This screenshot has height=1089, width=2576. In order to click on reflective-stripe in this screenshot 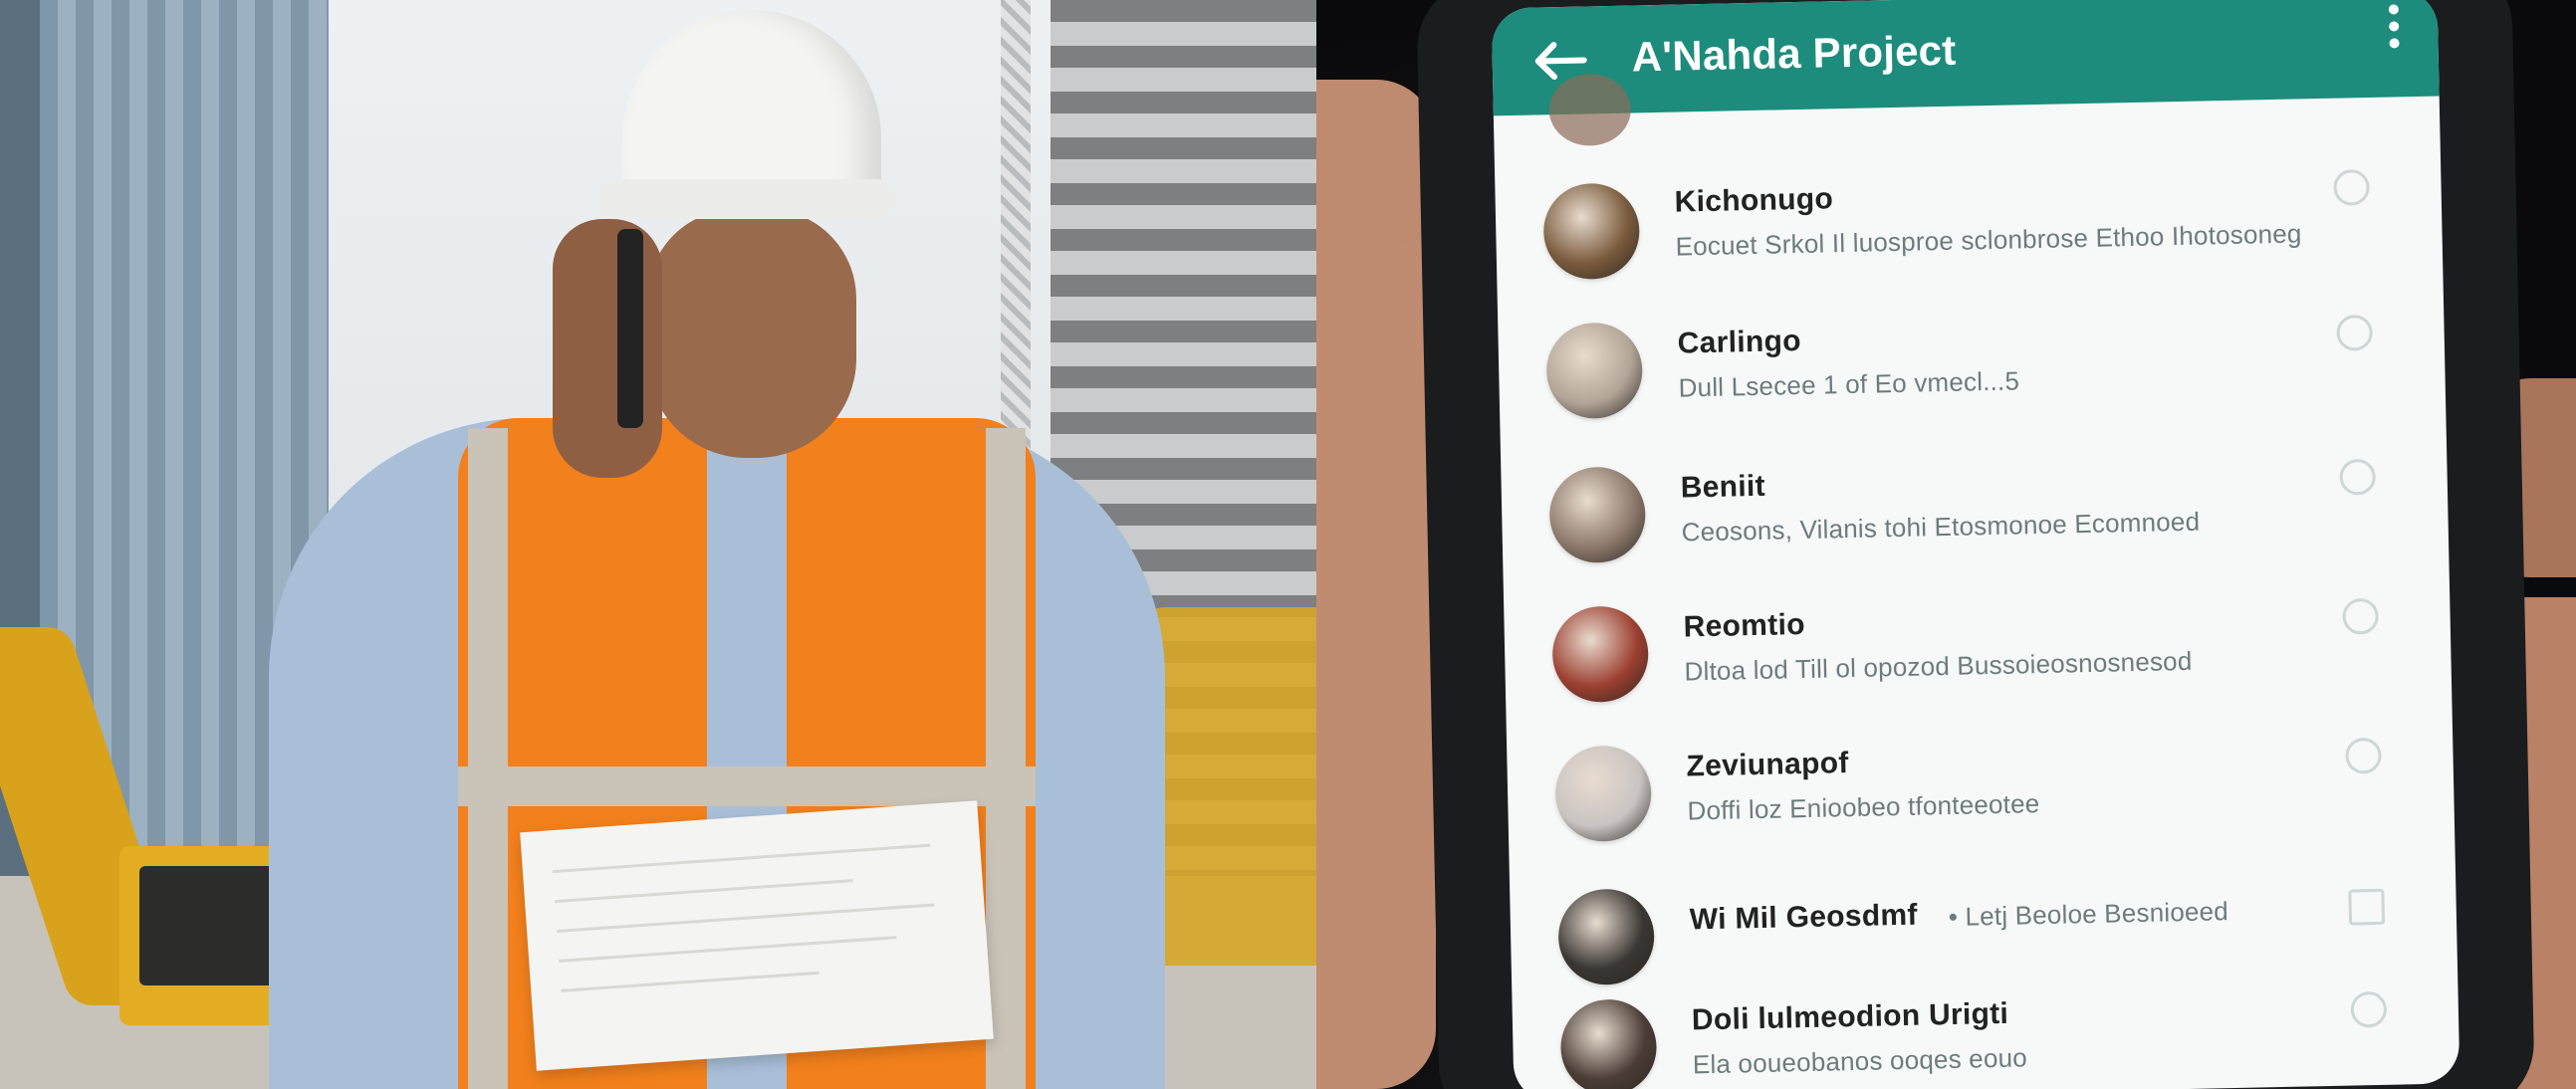, I will do `click(747, 786)`.